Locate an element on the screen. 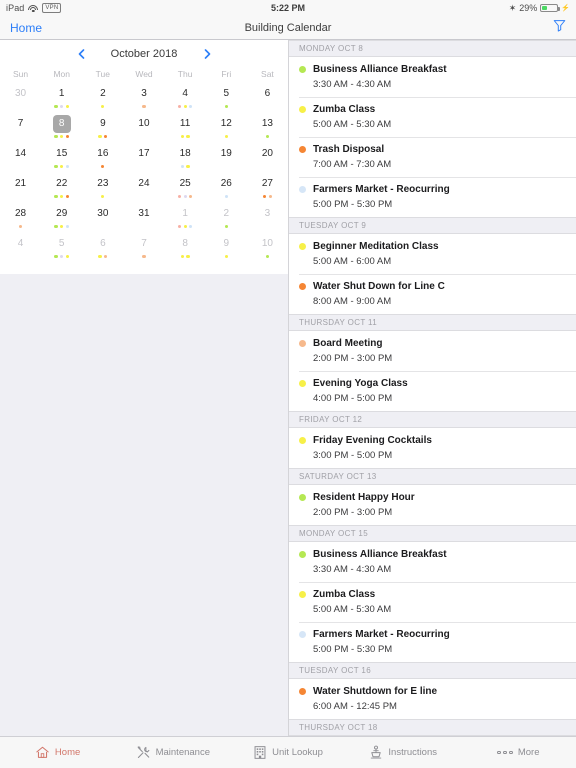 Image resolution: width=576 pixels, height=768 pixels. tab-label: Maintenance is located at coordinates (182, 752).